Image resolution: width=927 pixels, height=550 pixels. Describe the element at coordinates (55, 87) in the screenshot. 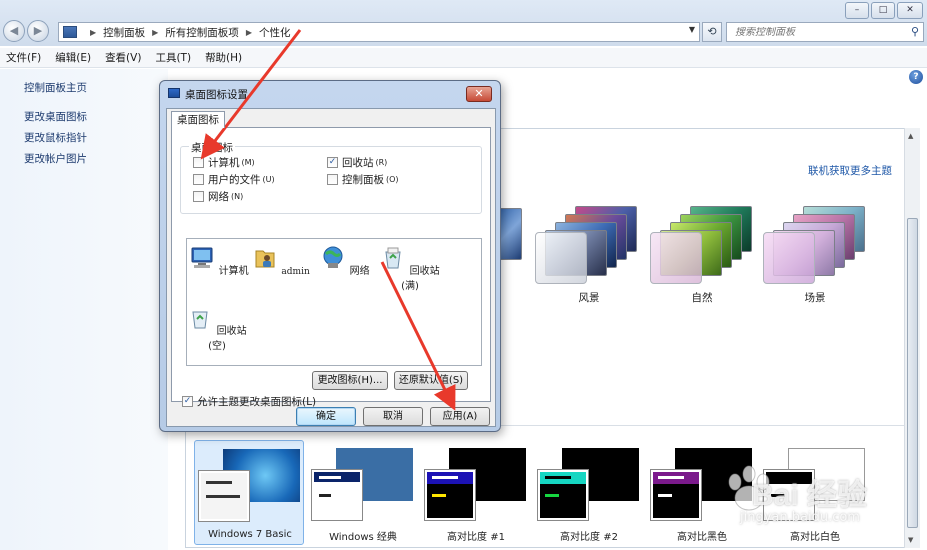

I see `sidebar-item-home: 控制面板主页` at that location.